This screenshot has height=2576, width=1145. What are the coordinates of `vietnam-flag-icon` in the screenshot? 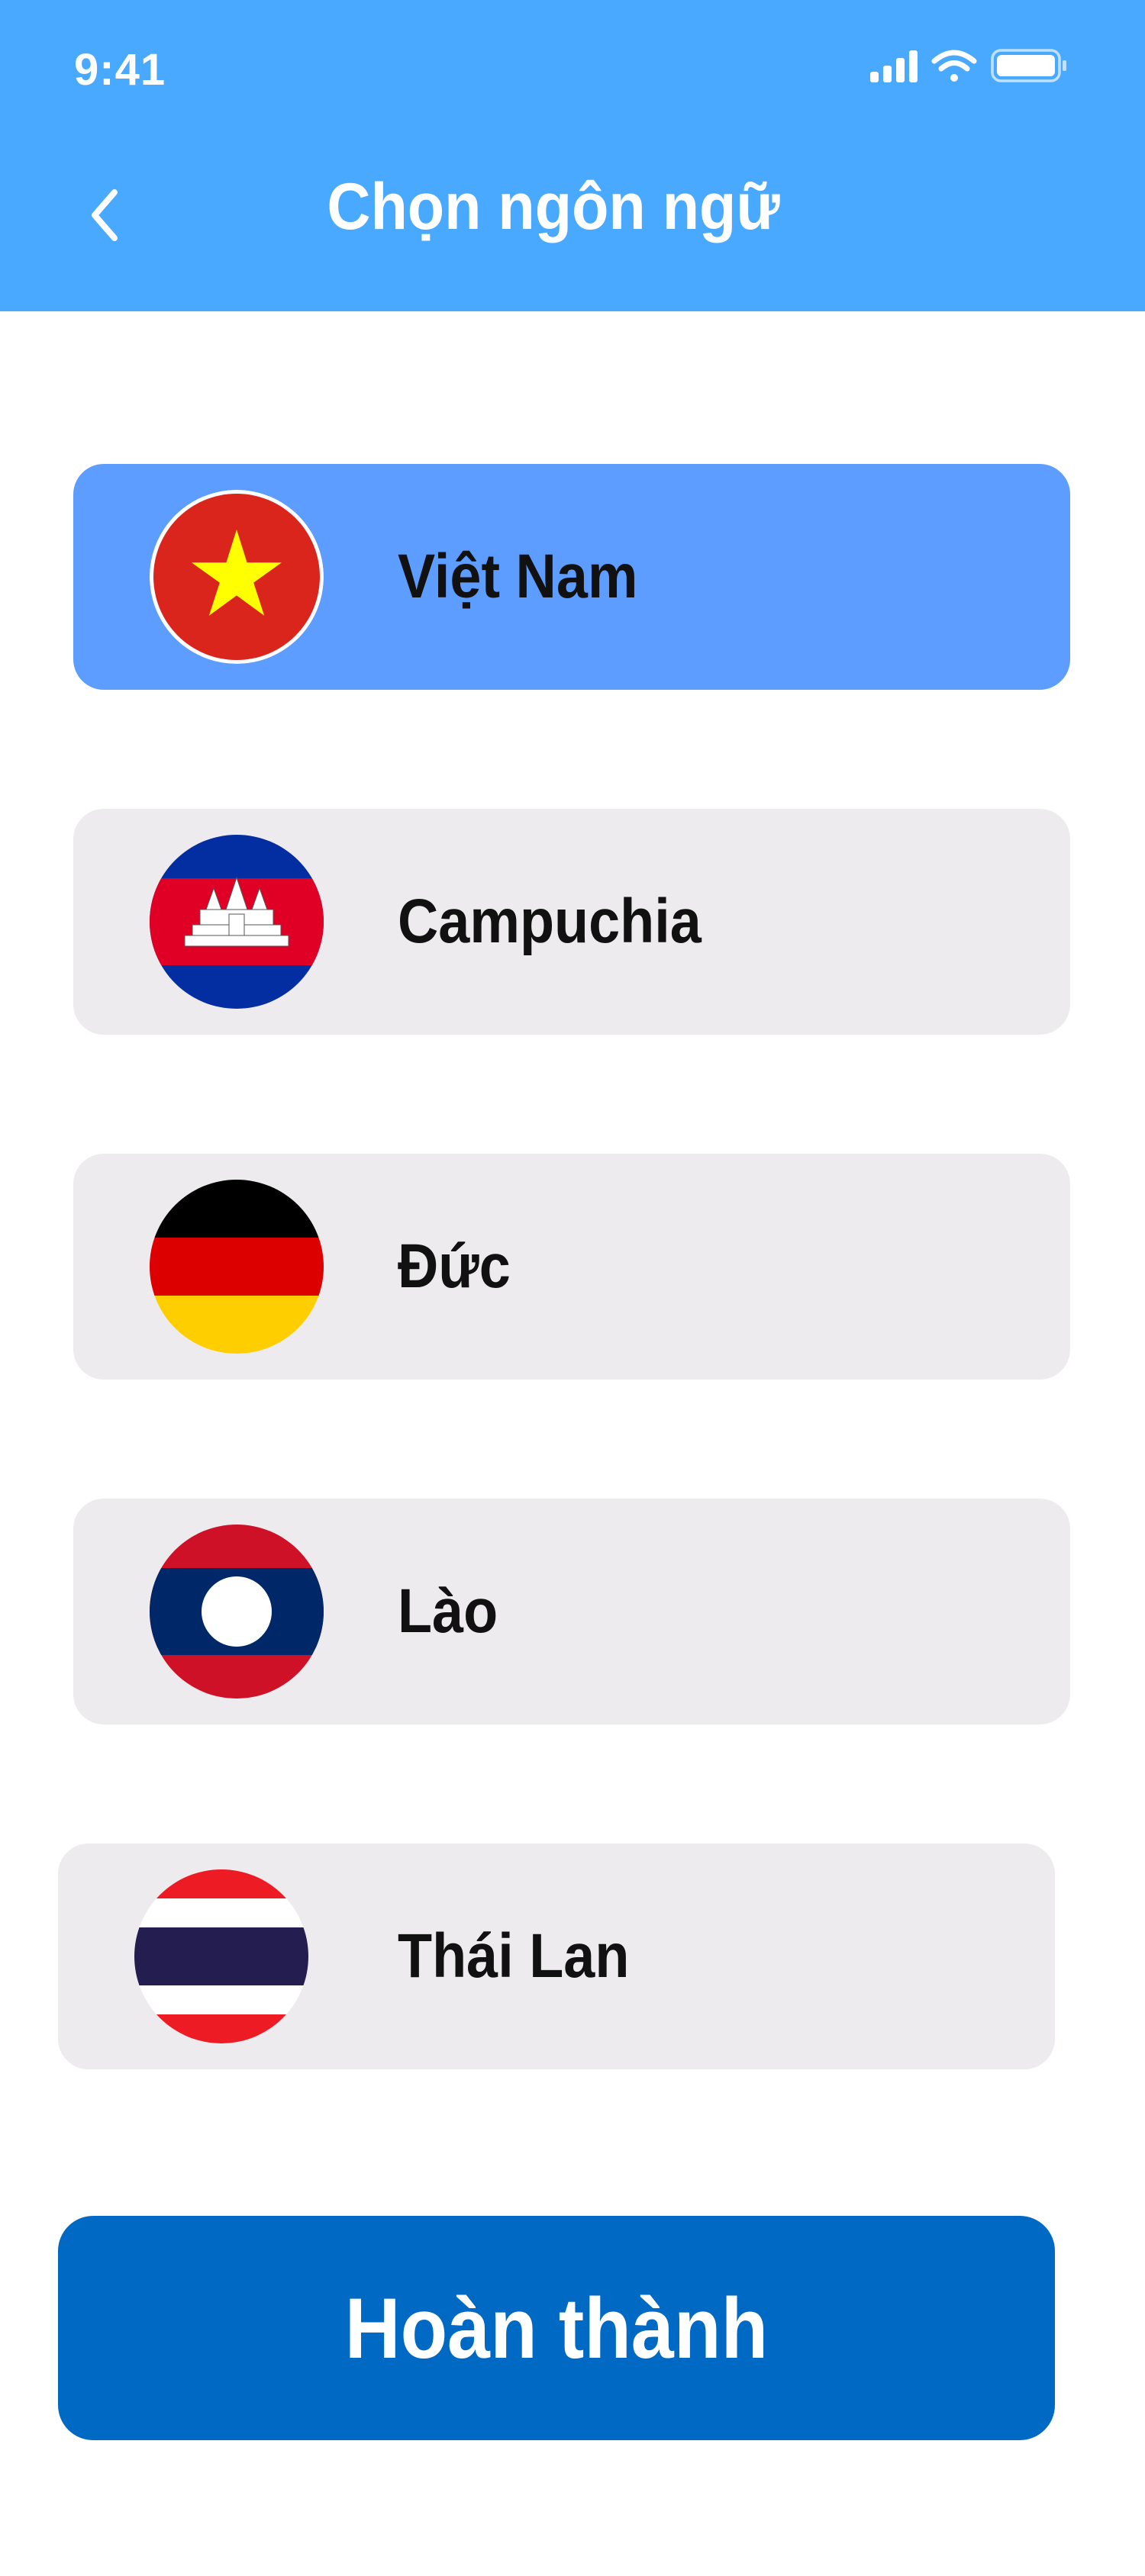 It's located at (237, 577).